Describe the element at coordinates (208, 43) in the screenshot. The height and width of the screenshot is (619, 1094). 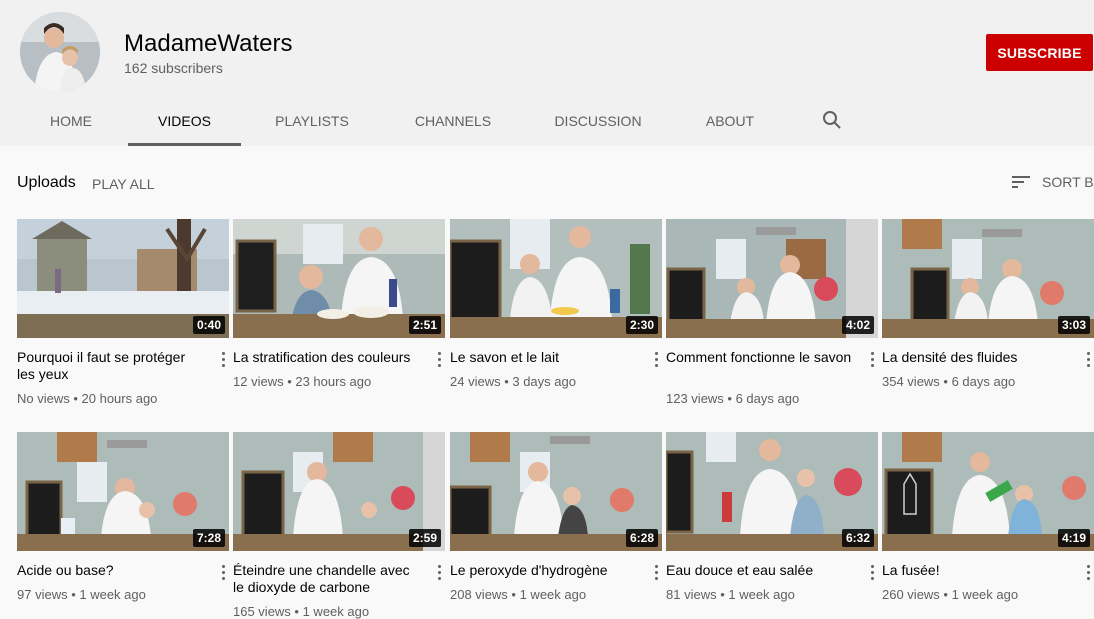
I see `channel-name: MadameWaters` at that location.